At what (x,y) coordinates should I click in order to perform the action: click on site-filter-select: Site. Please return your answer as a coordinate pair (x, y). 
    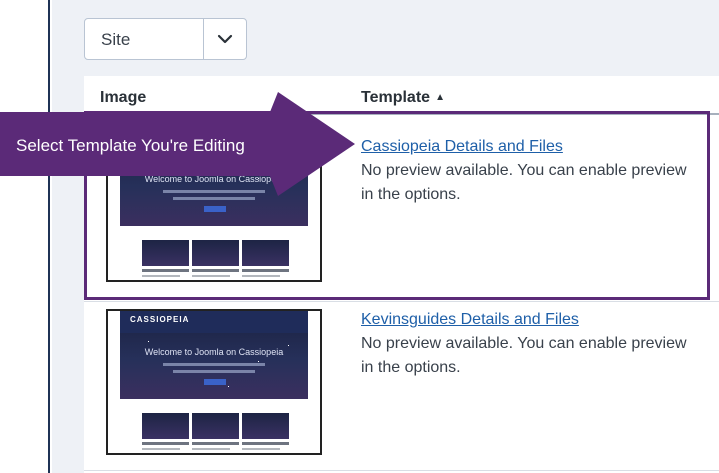
    Looking at the image, I should click on (165, 39).